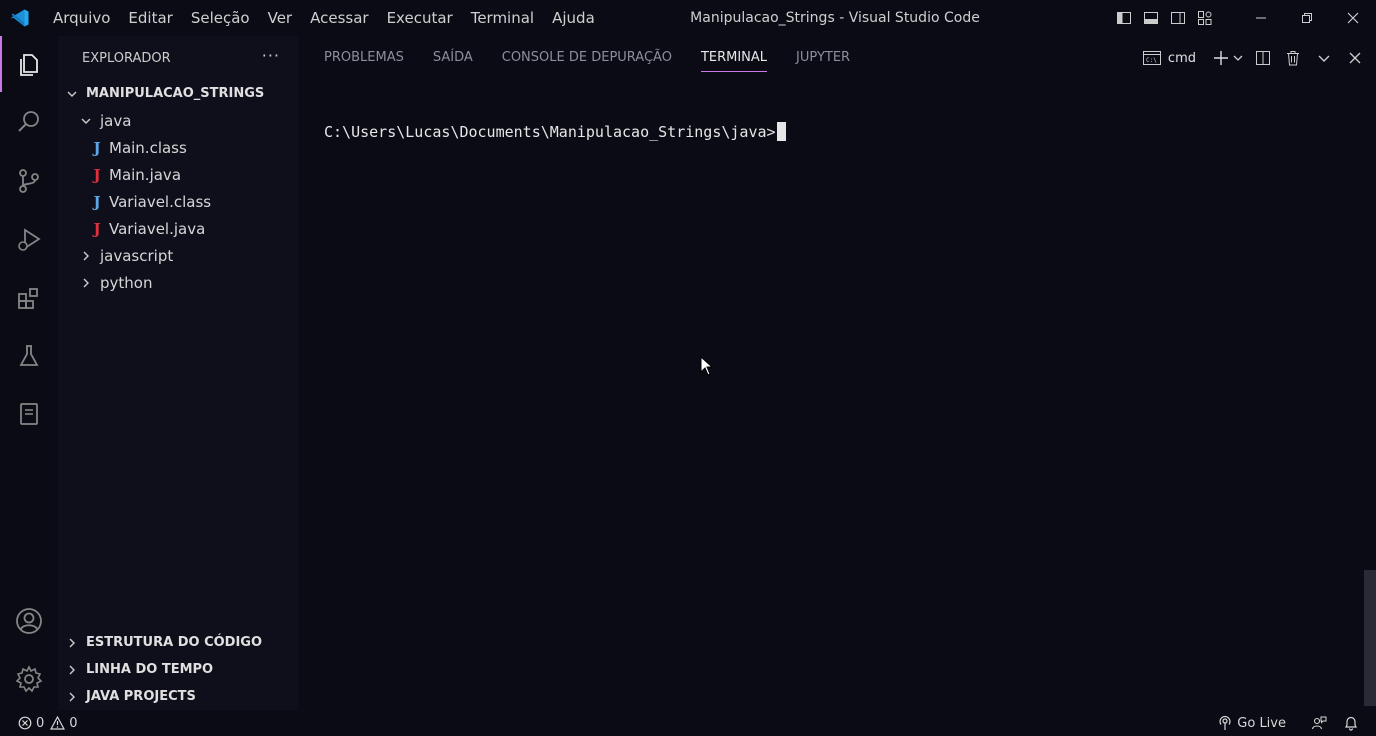 The width and height of the screenshot is (1376, 736). Describe the element at coordinates (835, 18) in the screenshot. I see `window-title: Manipulacao_Strings - Visual Studio Code` at that location.